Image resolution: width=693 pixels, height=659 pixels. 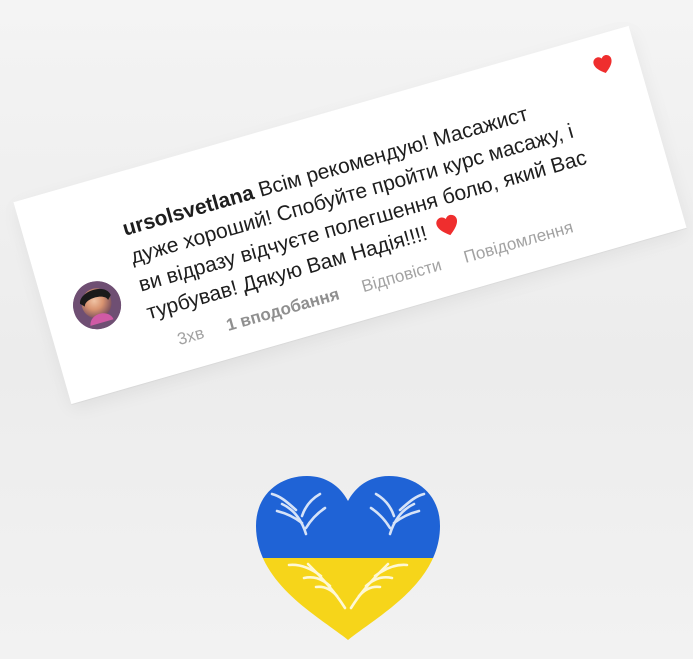 I want to click on ukrainian-heart-icon, so click(x=348, y=558).